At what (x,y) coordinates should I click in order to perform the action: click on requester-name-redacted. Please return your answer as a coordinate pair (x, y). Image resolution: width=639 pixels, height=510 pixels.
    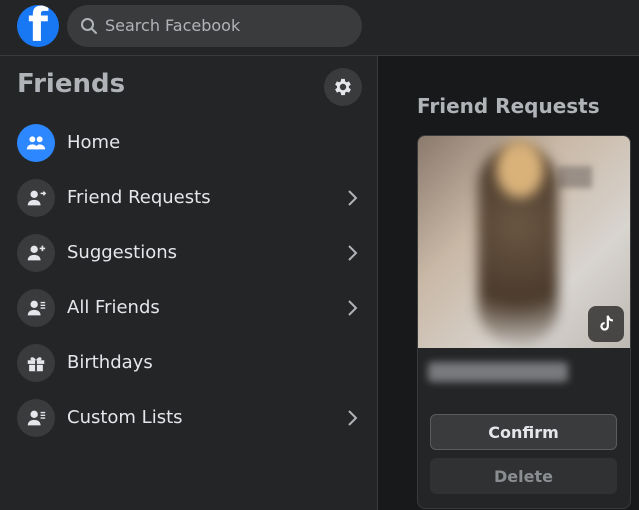
    Looking at the image, I should click on (498, 372).